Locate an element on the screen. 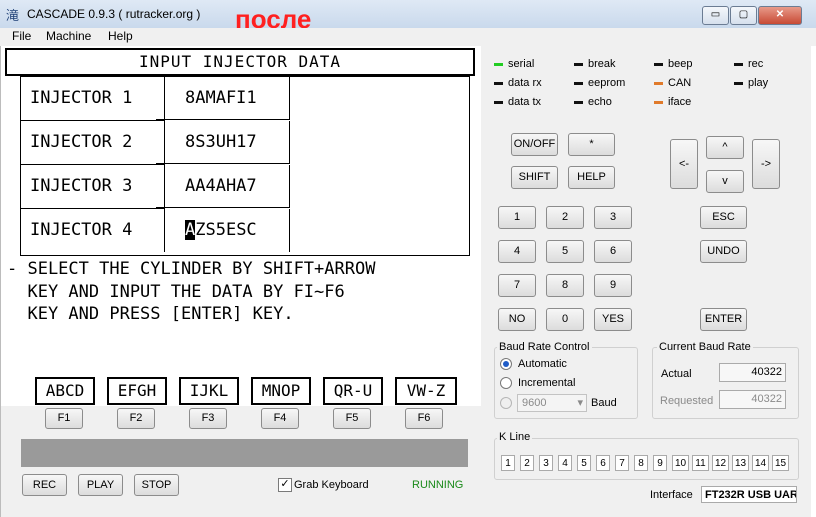 The width and height of the screenshot is (816, 517). close-button: ✕ is located at coordinates (780, 15).